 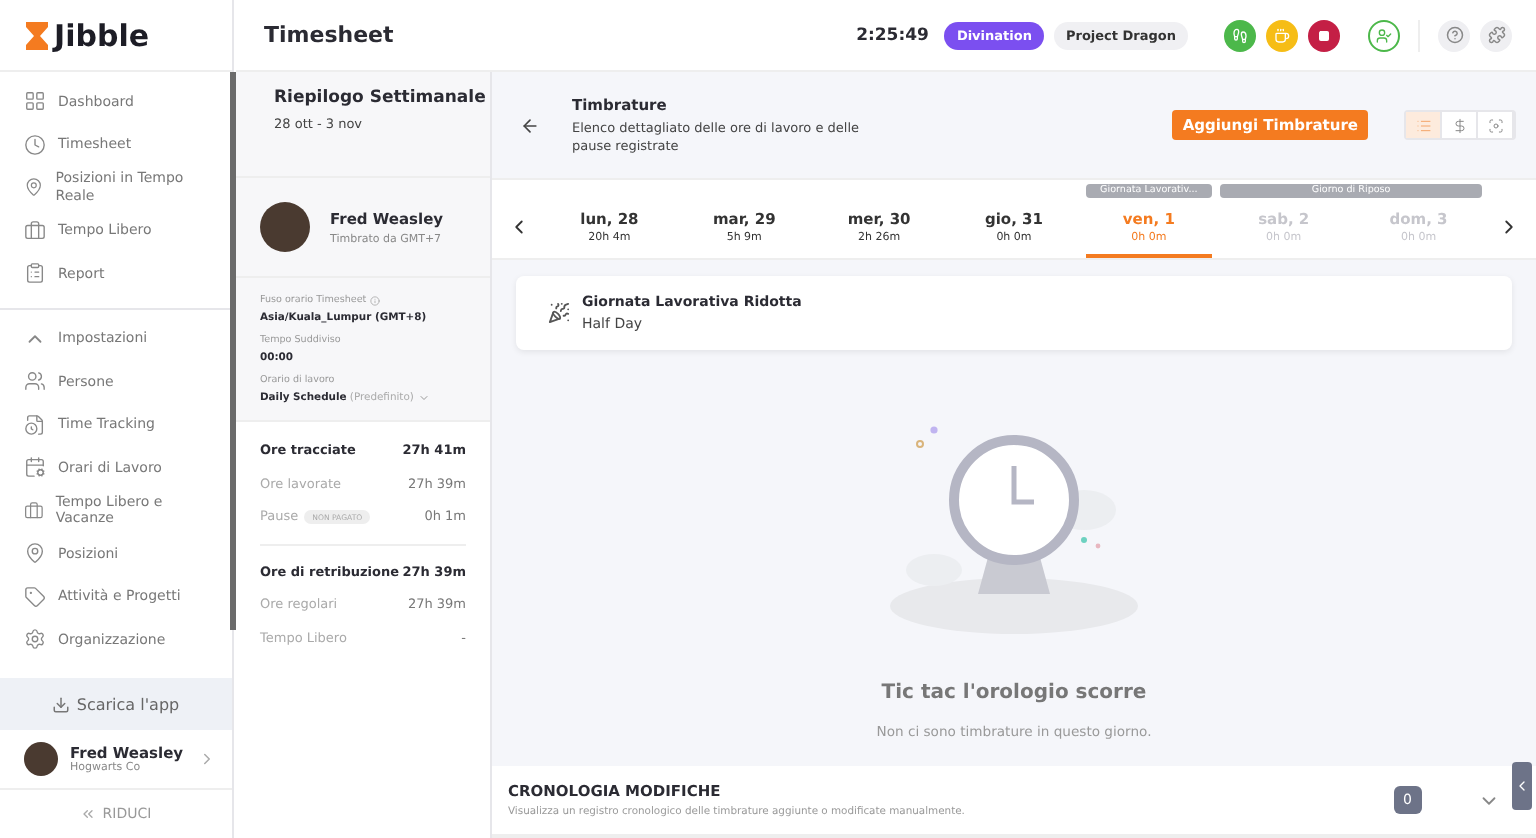 I want to click on cup-icon, so click(x=1282, y=35).